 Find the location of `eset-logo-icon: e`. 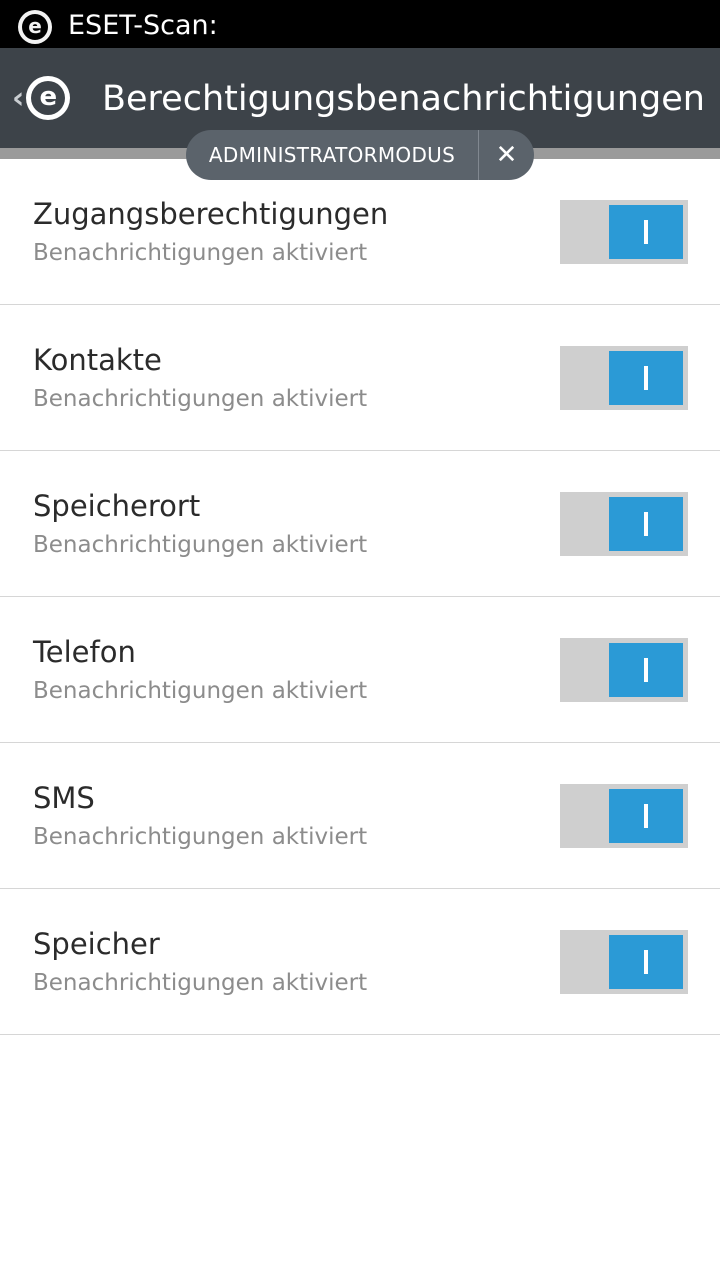

eset-logo-icon: e is located at coordinates (48, 98).